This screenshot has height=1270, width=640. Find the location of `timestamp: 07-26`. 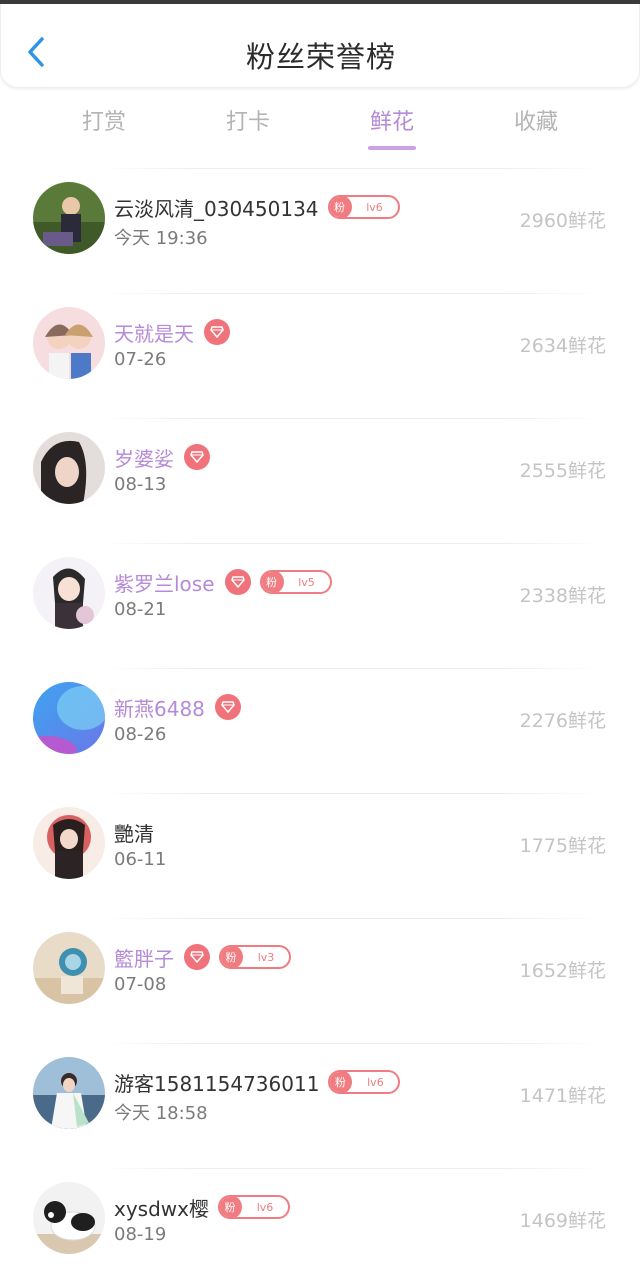

timestamp: 07-26 is located at coordinates (140, 359).